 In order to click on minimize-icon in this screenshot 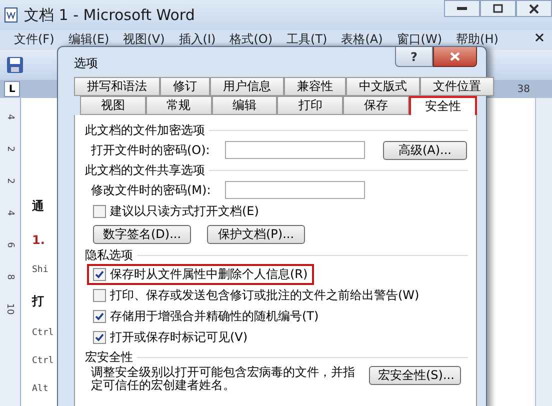, I will do `click(462, 8)`.